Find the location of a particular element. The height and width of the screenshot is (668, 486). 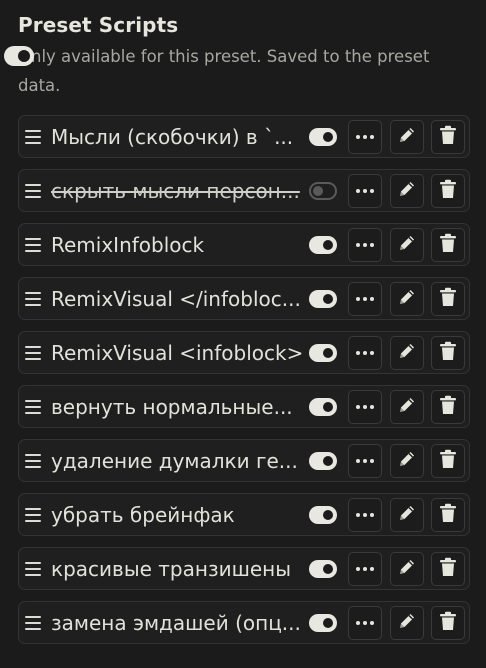

script-row: RemixInfoblock is located at coordinates (244, 244).